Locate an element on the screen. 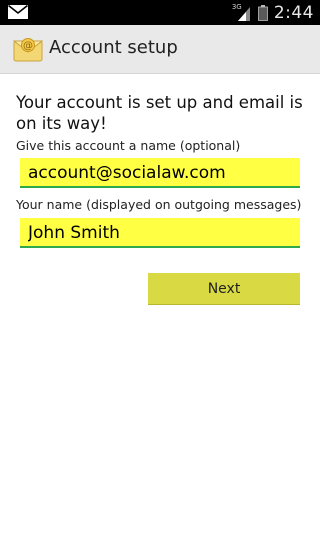 The image size is (320, 533). signal-icon: 3G is located at coordinates (242, 12).